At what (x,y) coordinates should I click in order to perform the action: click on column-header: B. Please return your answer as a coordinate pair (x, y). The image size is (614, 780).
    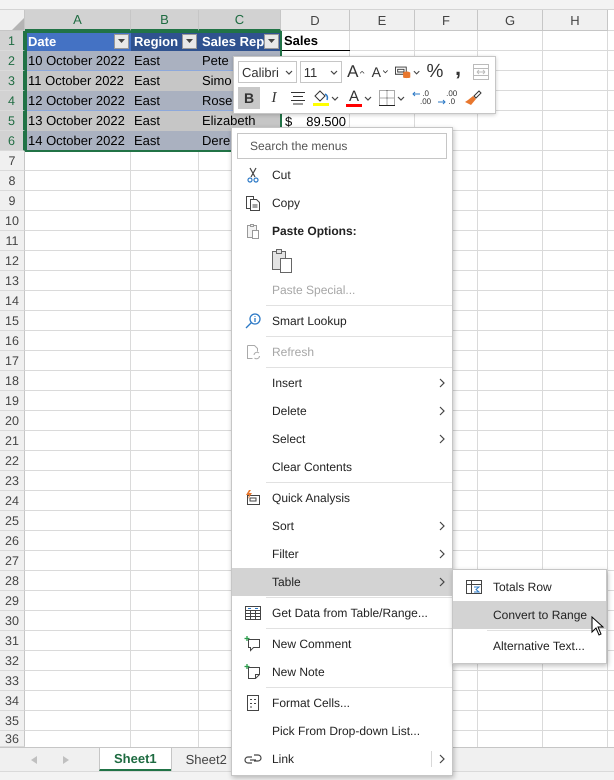
    Looking at the image, I should click on (165, 20).